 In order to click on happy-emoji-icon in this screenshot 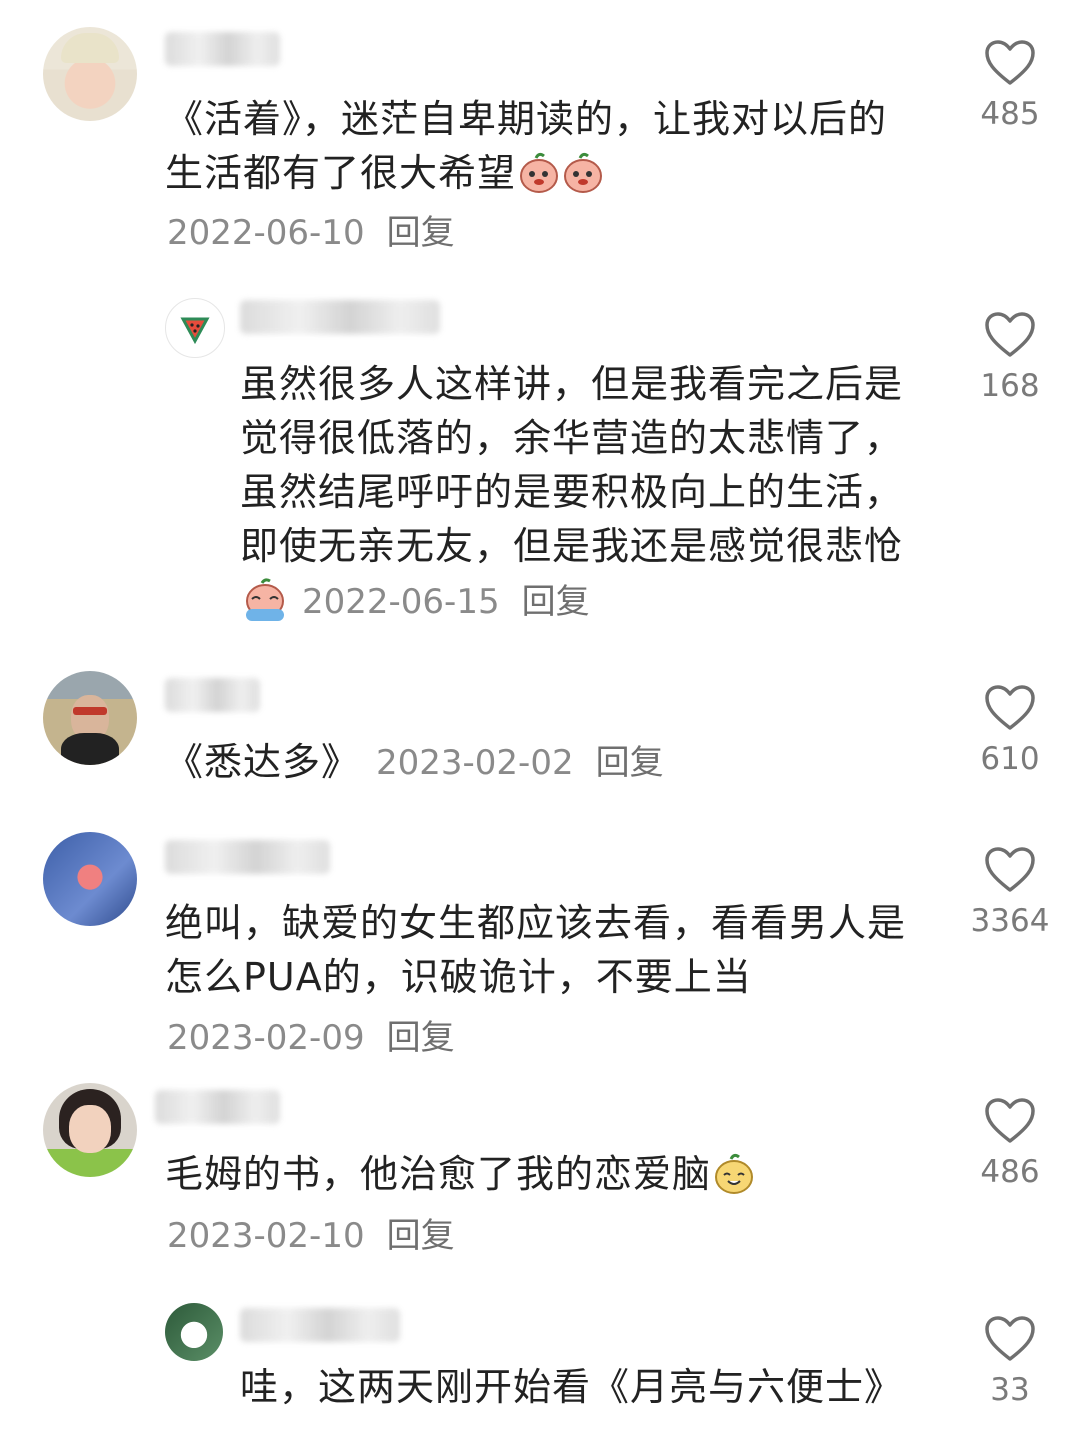, I will do `click(734, 1173)`.